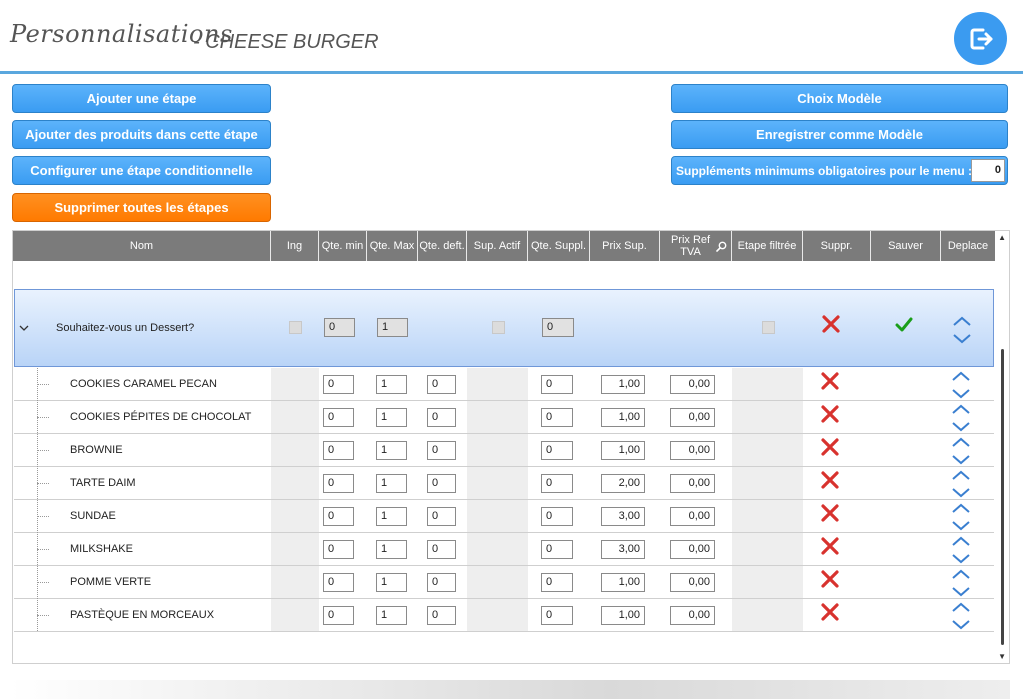 This screenshot has width=1023, height=699. I want to click on table-row: SUNDAE 0 1 0 0 3,00 0,00, so click(504, 516).